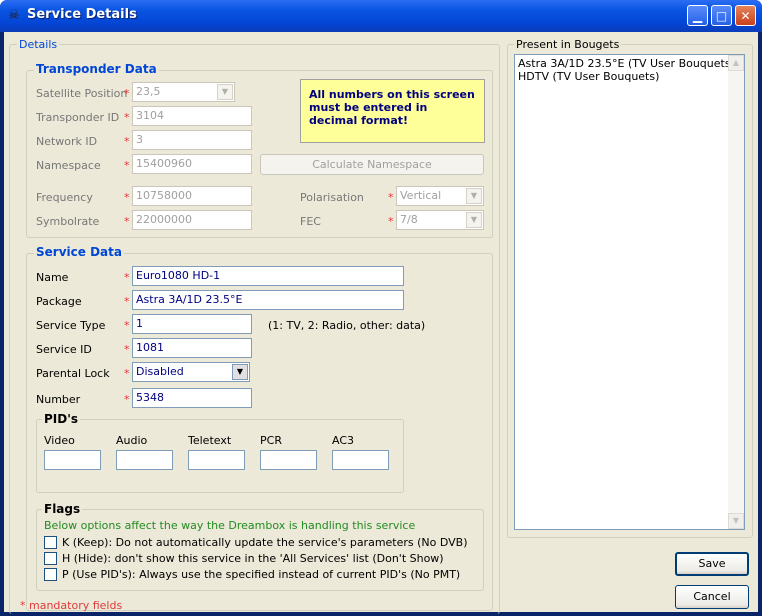 The image size is (762, 616). What do you see at coordinates (73, 373) in the screenshot?
I see `parental-lock-label: Parental Lock` at bounding box center [73, 373].